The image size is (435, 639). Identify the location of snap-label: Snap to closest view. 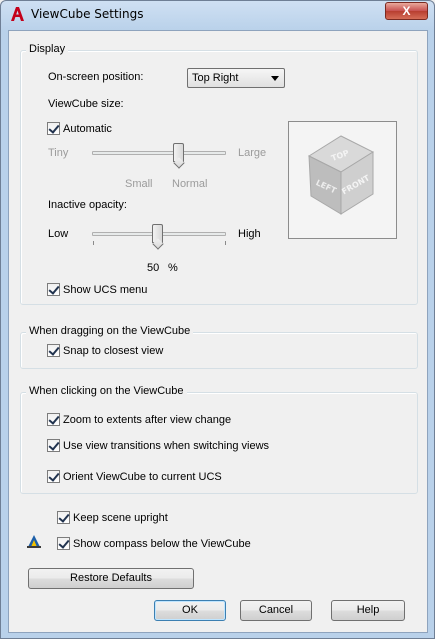
(113, 351).